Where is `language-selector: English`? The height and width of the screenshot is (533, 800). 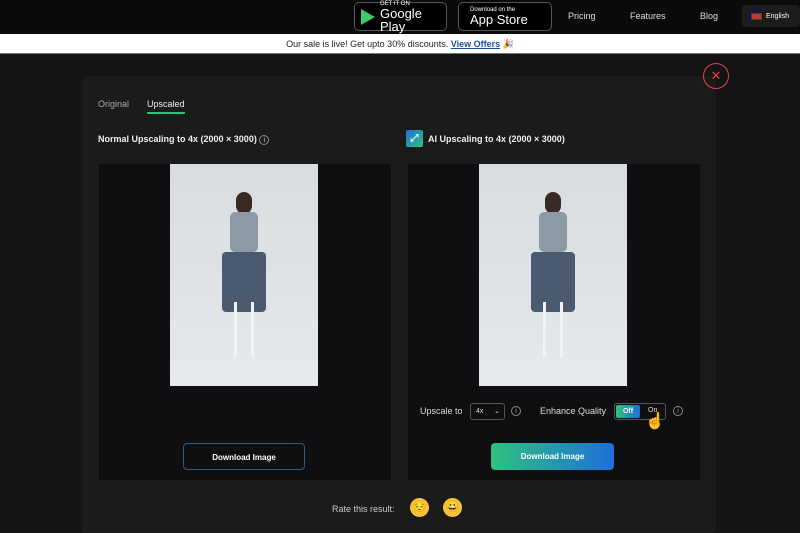
language-selector: English is located at coordinates (771, 16).